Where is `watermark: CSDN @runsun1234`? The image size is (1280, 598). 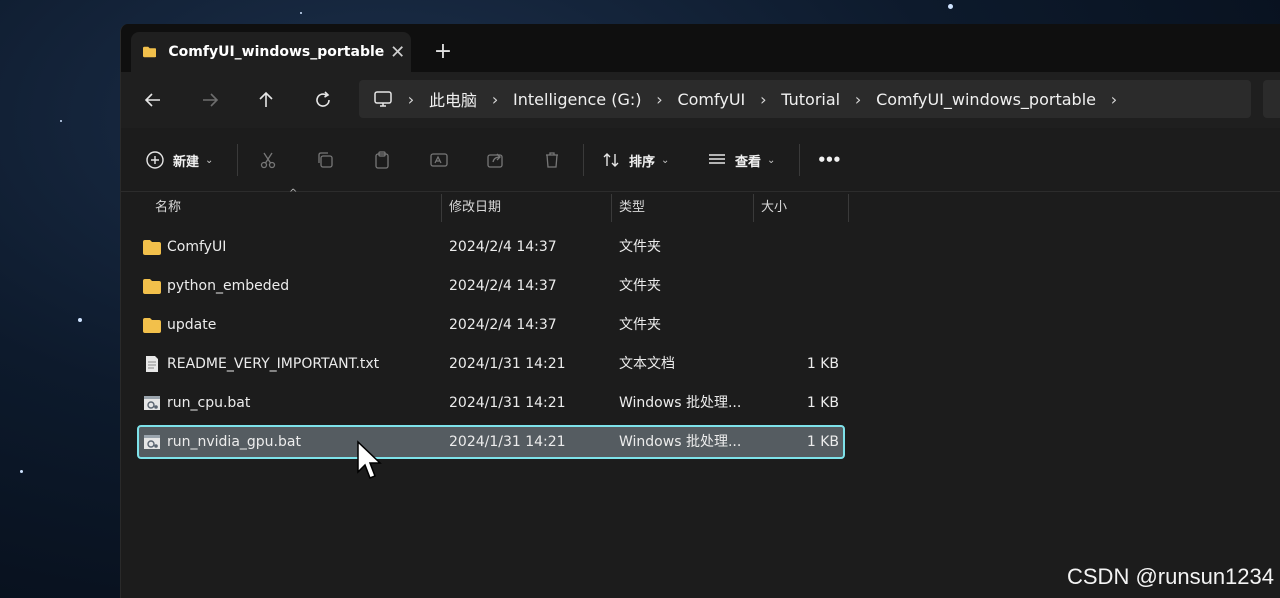 watermark: CSDN @runsun1234 is located at coordinates (1170, 576).